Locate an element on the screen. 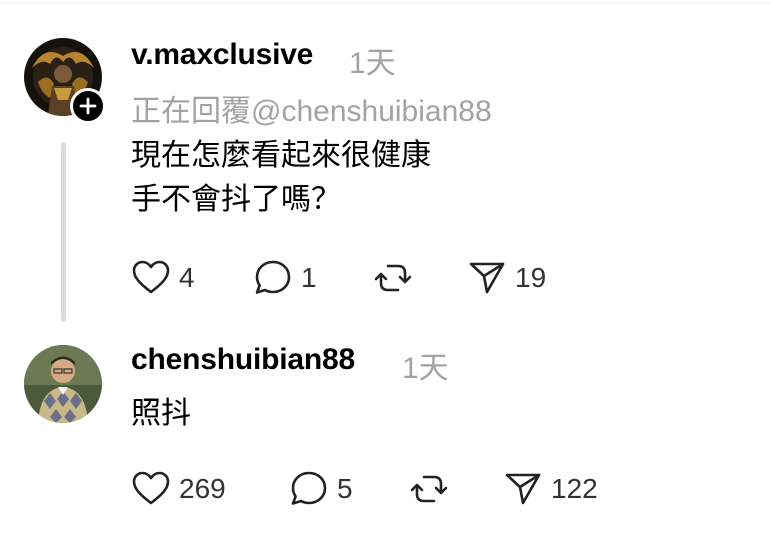 Image resolution: width=771 pixels, height=536 pixels. comment-button: 5 is located at coordinates (321, 489).